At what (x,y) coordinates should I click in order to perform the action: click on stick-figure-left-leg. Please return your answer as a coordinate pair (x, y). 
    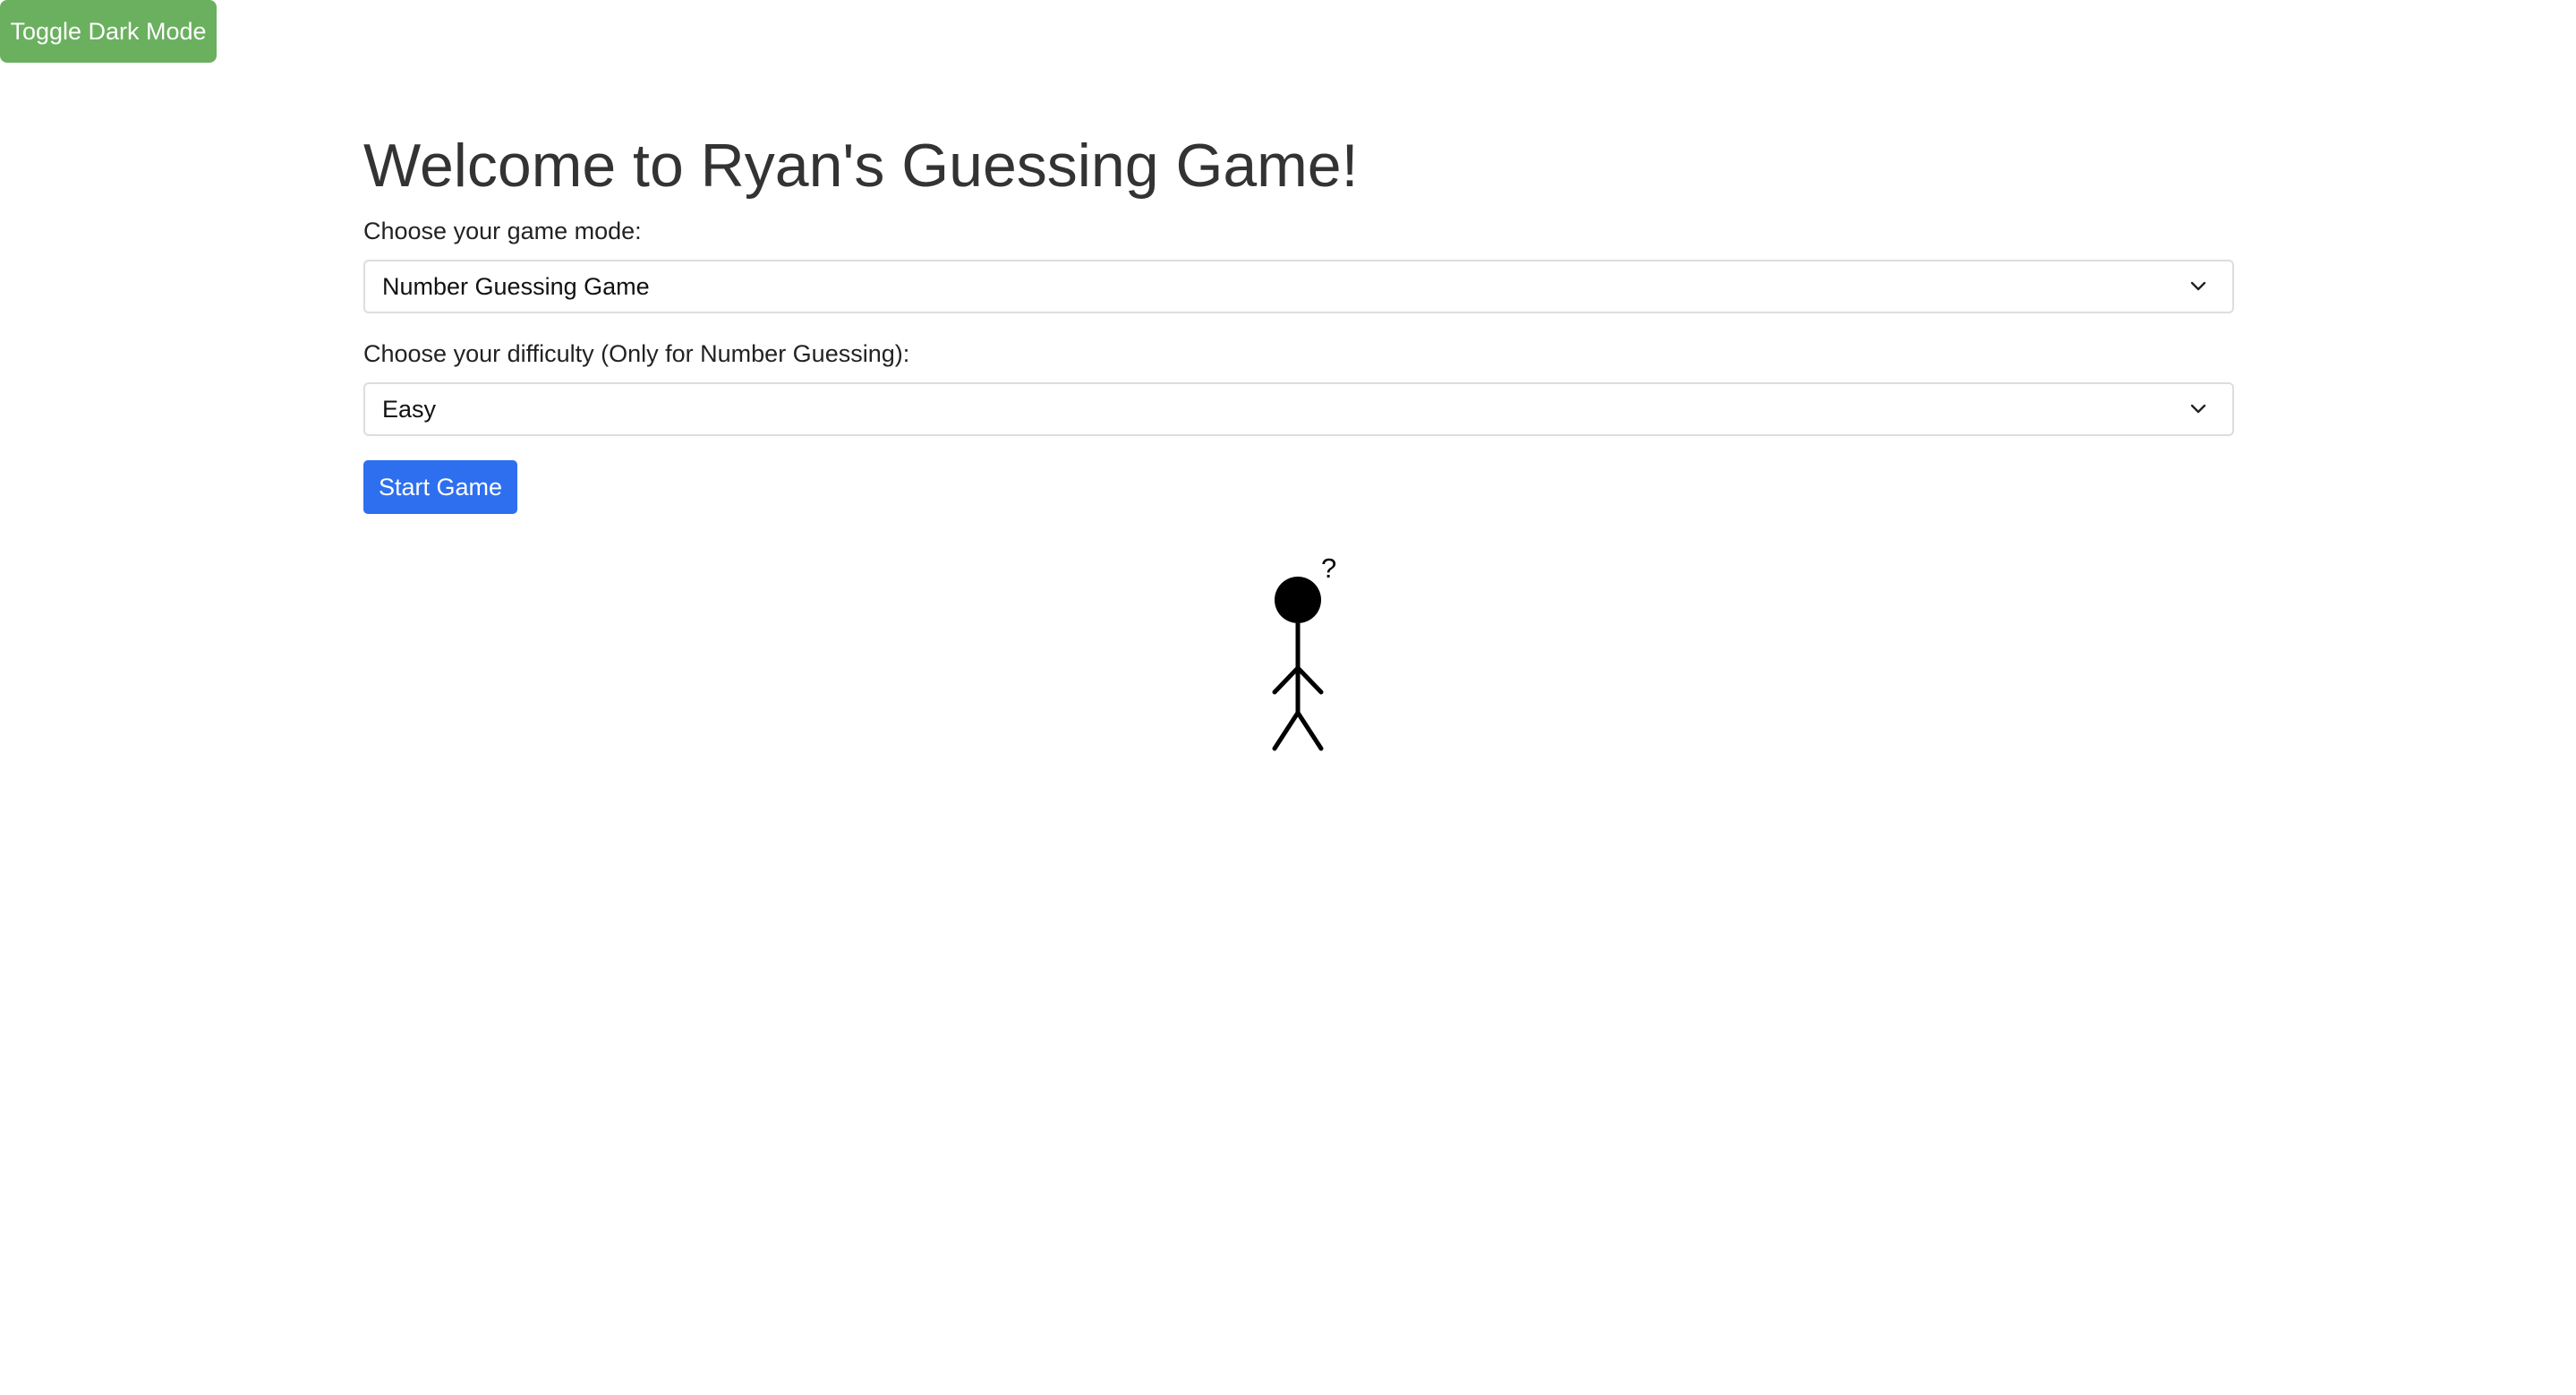
    Looking at the image, I should click on (1286, 730).